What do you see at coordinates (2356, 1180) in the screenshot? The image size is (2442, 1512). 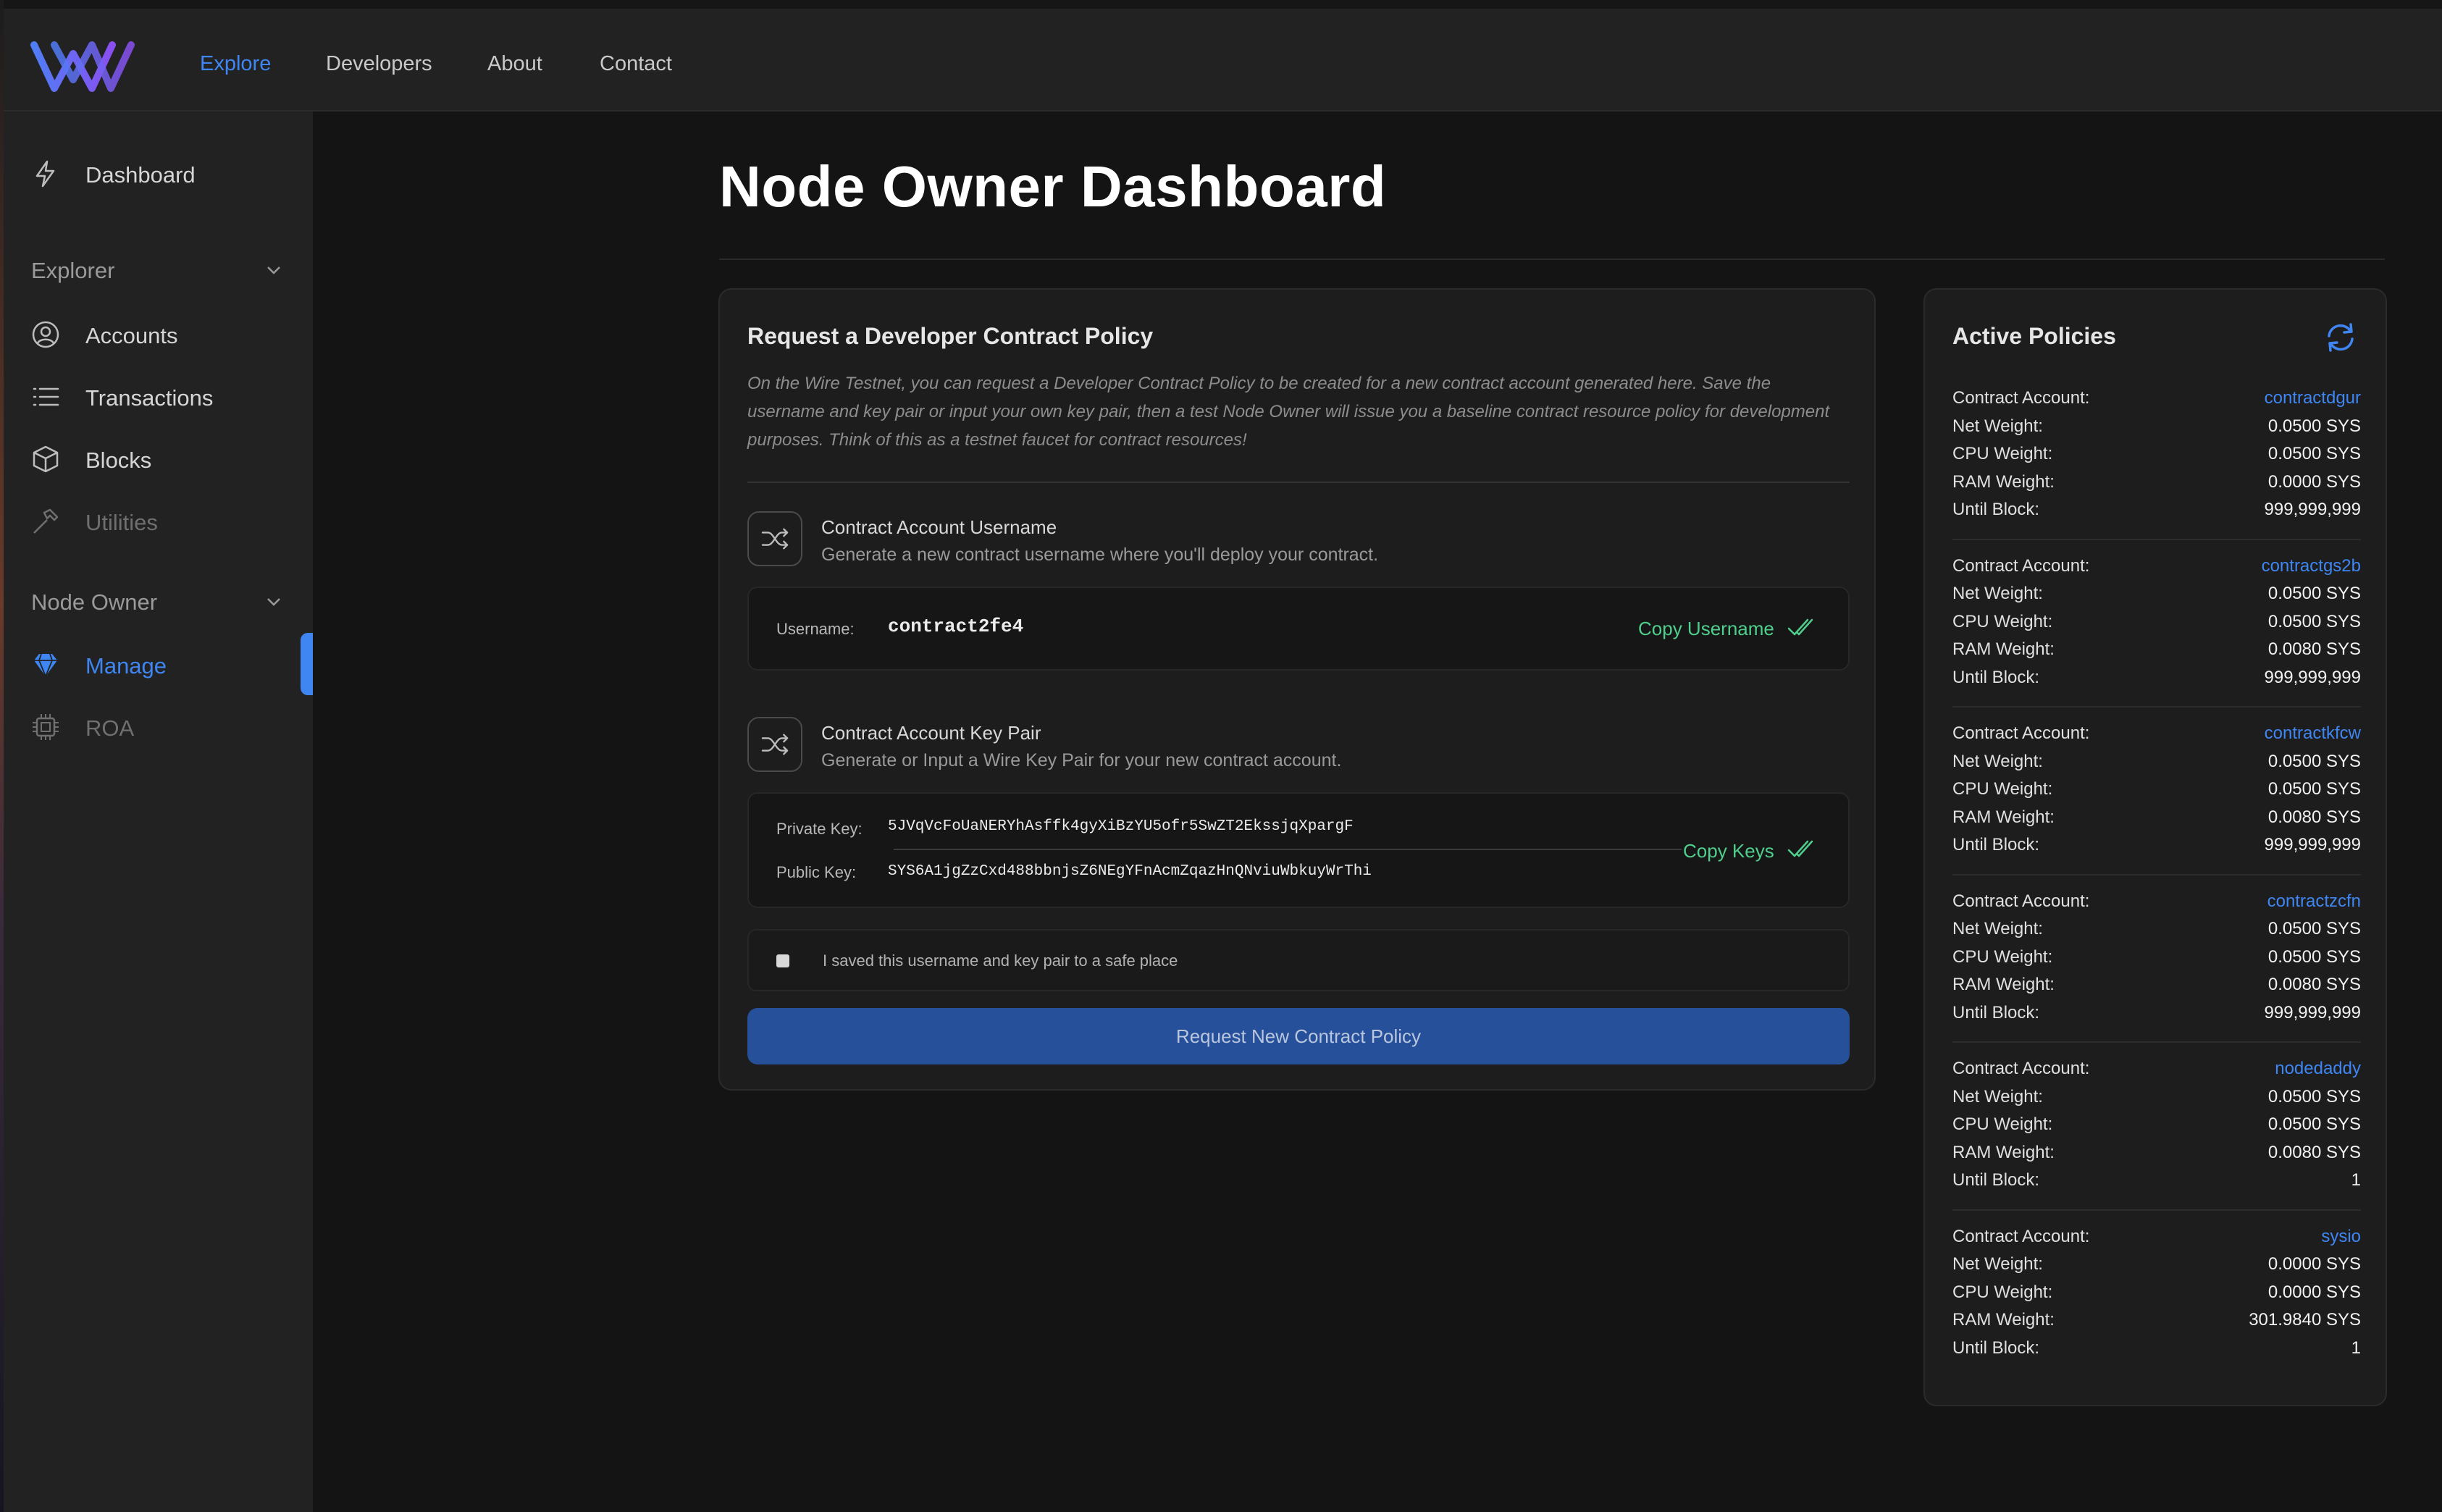 I see `policy-value: 1` at bounding box center [2356, 1180].